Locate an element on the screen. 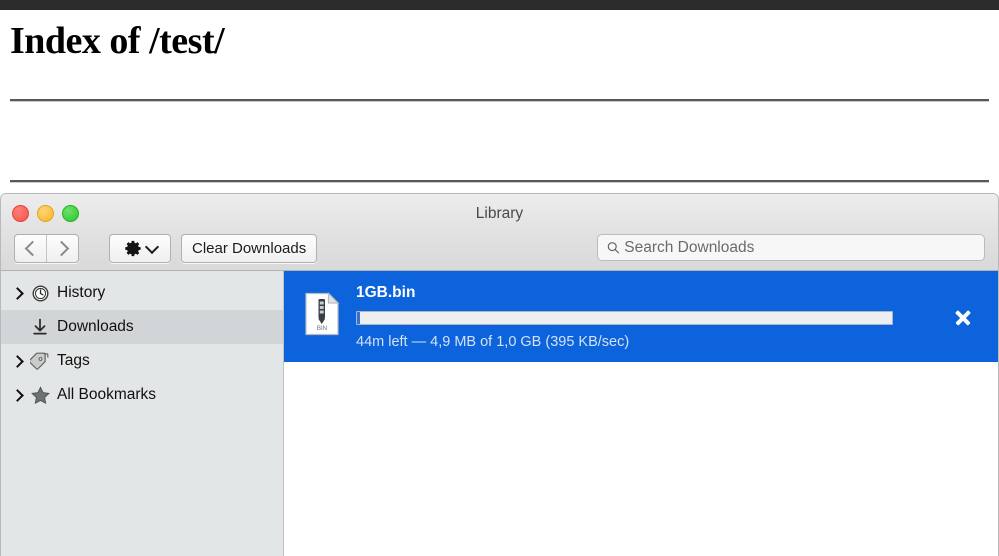  browser-chrome-strip is located at coordinates (499, 5).